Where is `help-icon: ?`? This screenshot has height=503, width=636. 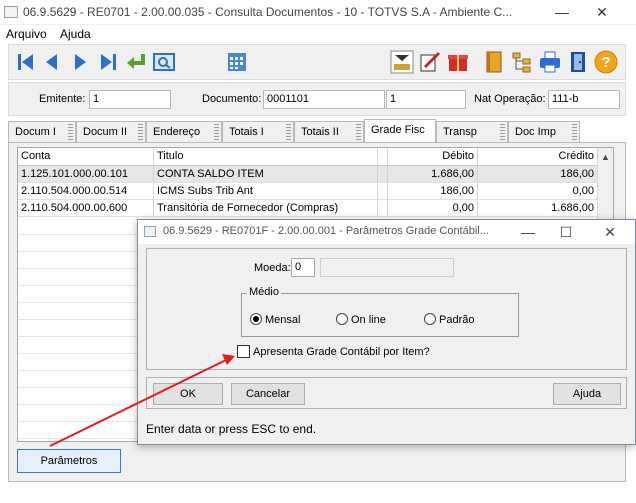
help-icon: ? is located at coordinates (606, 62).